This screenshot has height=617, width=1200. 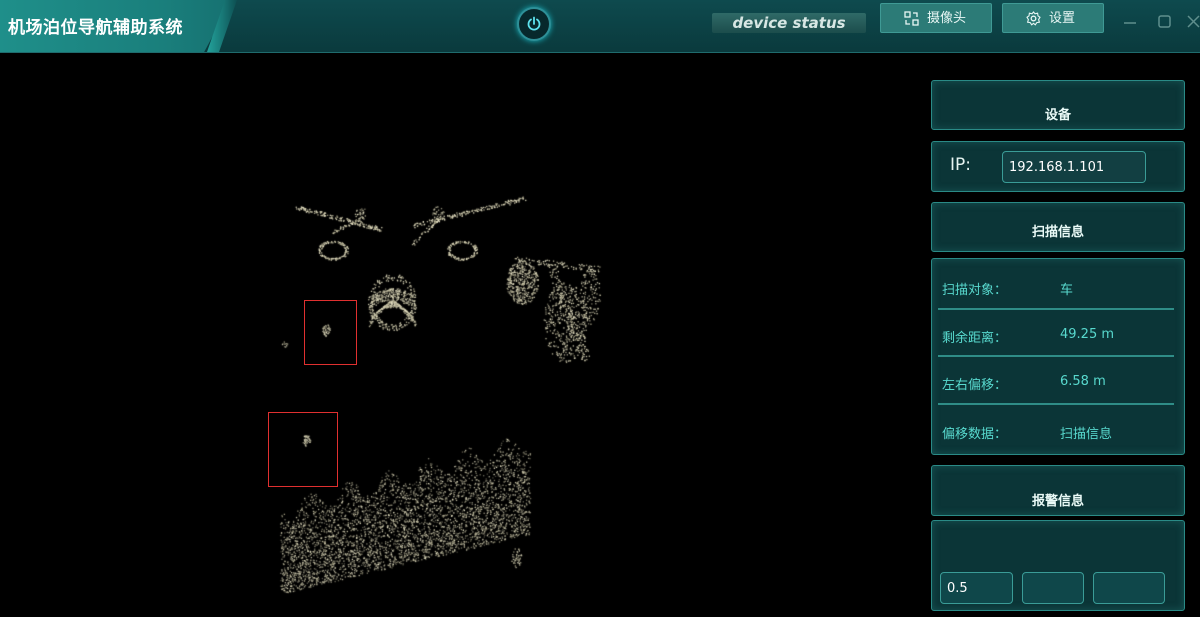 I want to click on info-value: 车, so click(x=1067, y=290).